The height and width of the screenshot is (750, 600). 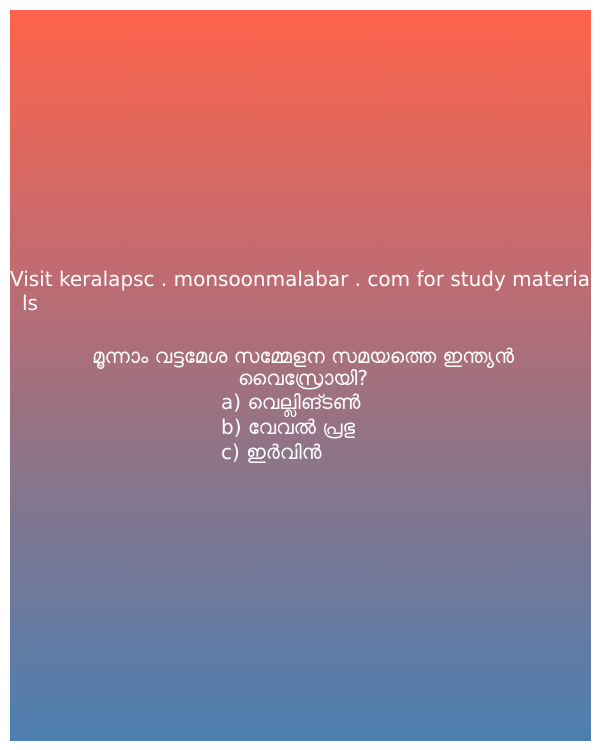 What do you see at coordinates (371, 427) in the screenshot?
I see `options-list: a) വെല്ലിങ്ടൺ b) വേവൽ പ്രഭു c) ഇർവിൻ` at bounding box center [371, 427].